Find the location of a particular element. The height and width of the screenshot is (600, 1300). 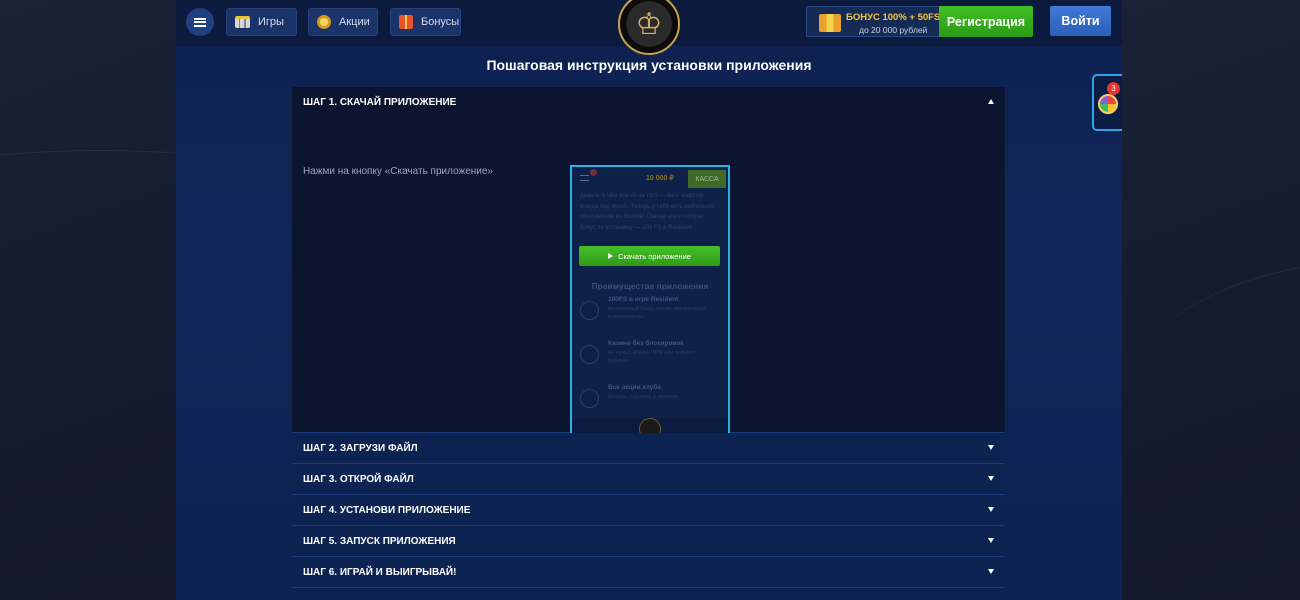

bonus-gift-icon is located at coordinates (830, 23).